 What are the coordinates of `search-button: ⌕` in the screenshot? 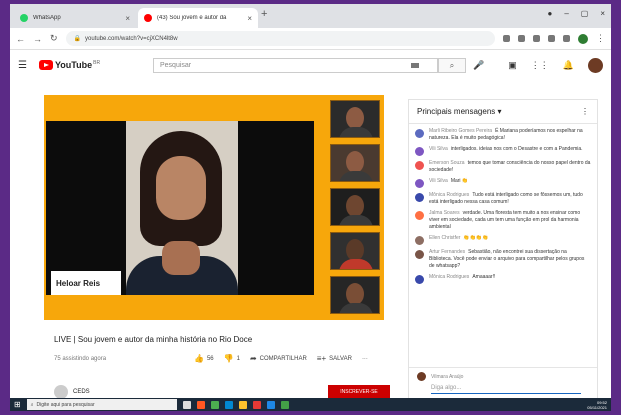 It's located at (452, 65).